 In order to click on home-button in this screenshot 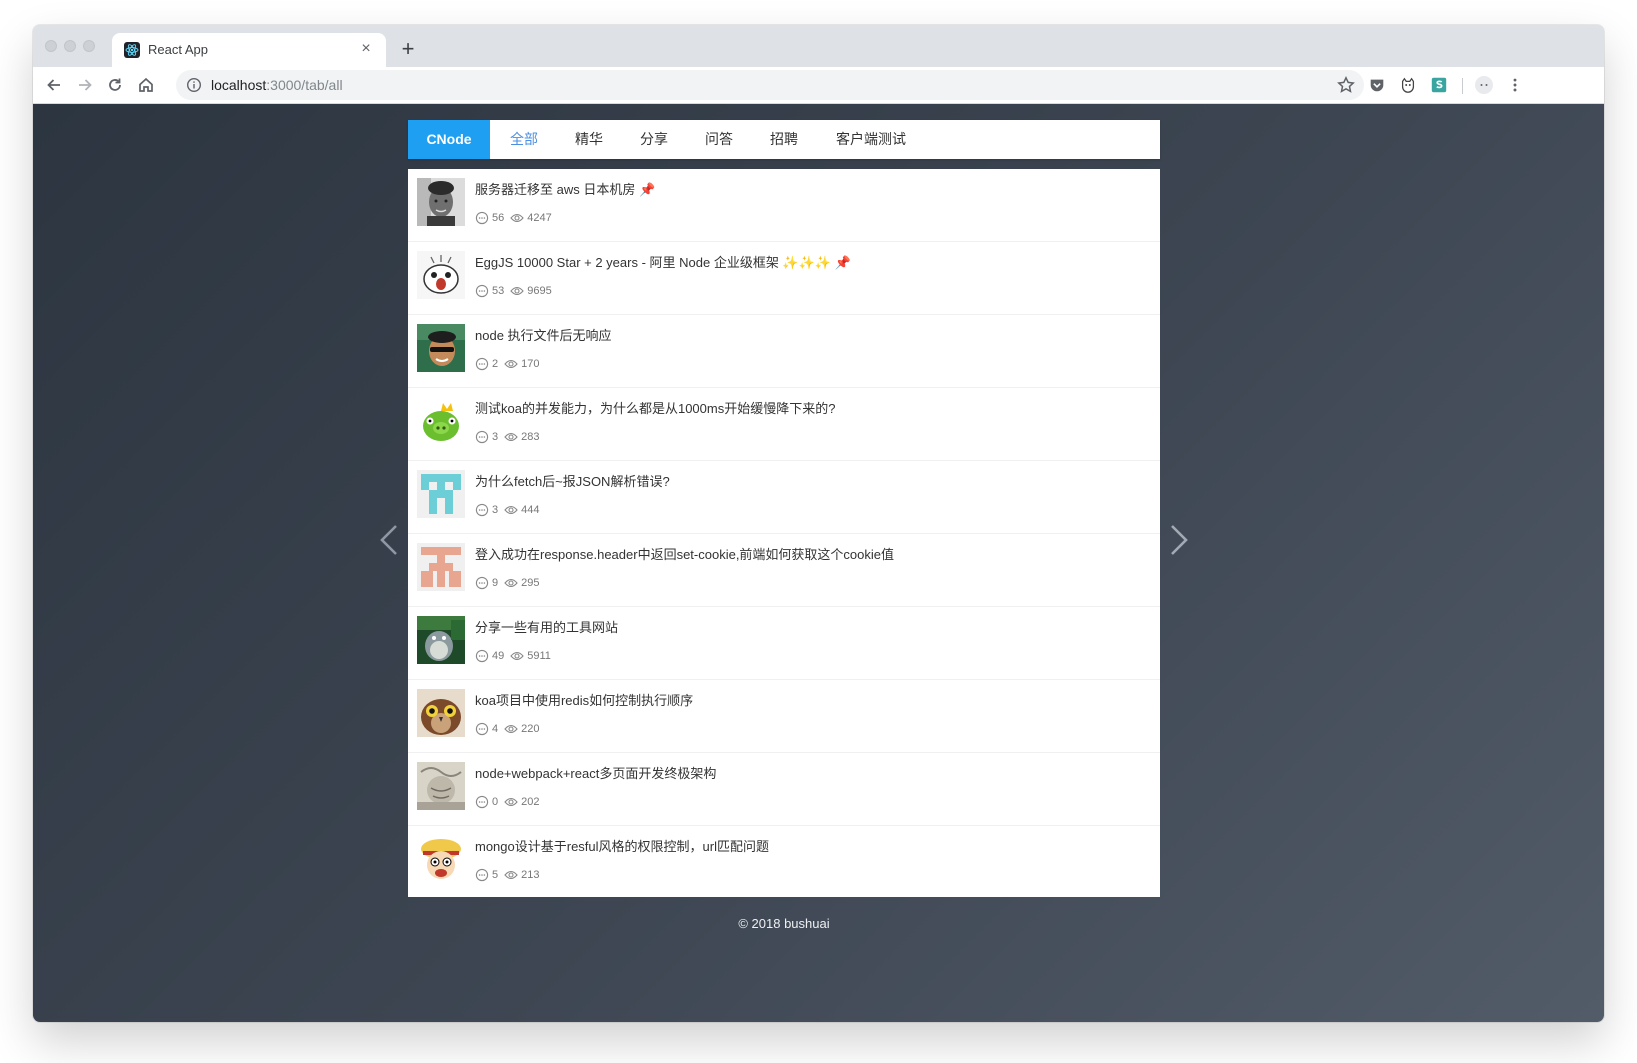, I will do `click(146, 85)`.